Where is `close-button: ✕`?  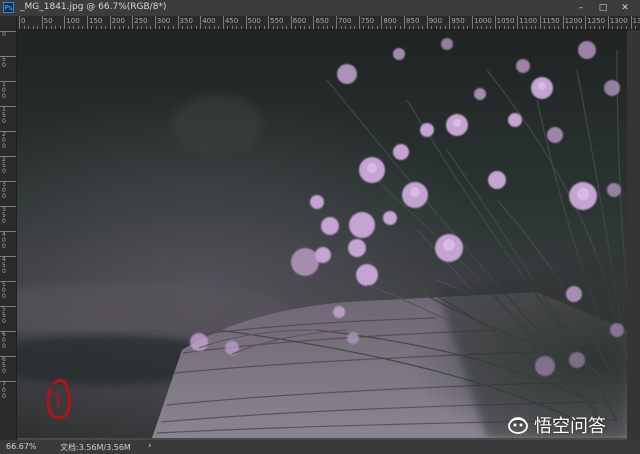 close-button: ✕ is located at coordinates (625, 8).